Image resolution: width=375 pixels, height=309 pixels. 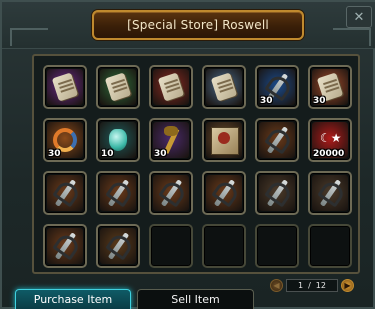 What do you see at coordinates (320, 285) in the screenshot?
I see `total-pages: 12` at bounding box center [320, 285].